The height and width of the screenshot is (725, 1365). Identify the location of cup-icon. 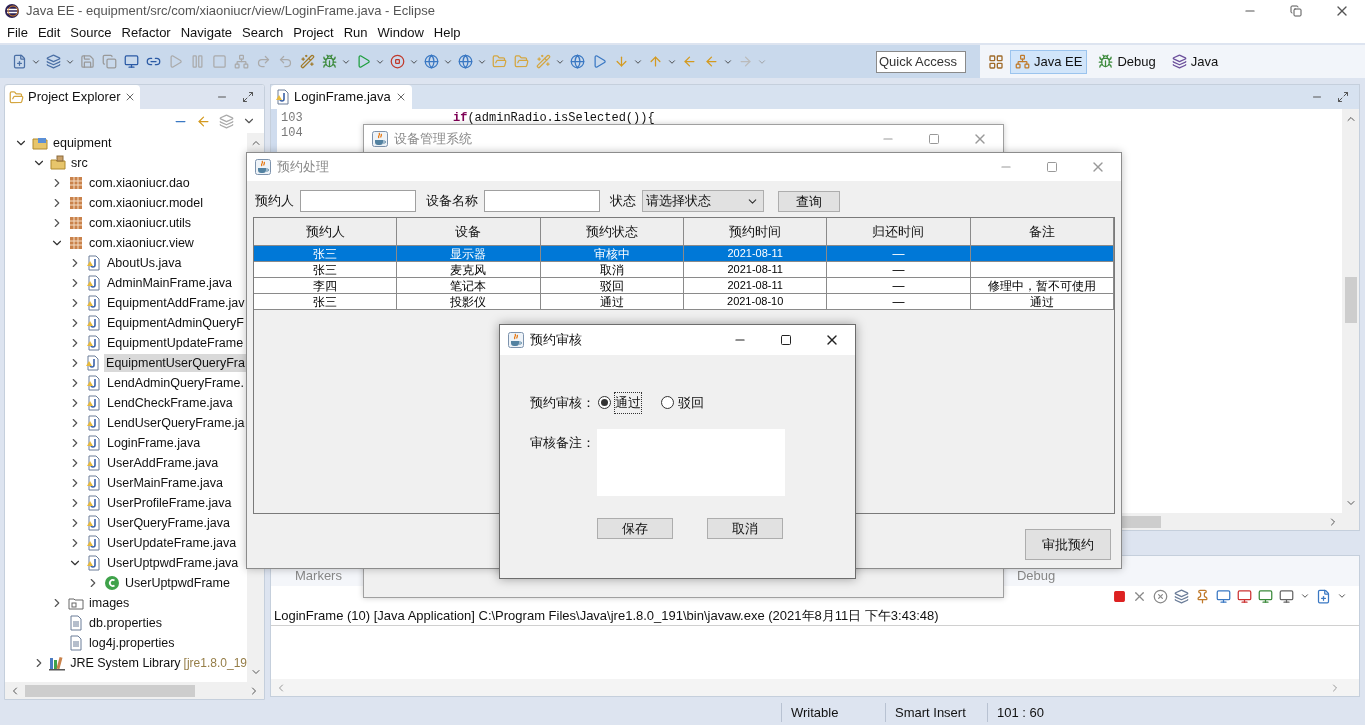
(516, 340).